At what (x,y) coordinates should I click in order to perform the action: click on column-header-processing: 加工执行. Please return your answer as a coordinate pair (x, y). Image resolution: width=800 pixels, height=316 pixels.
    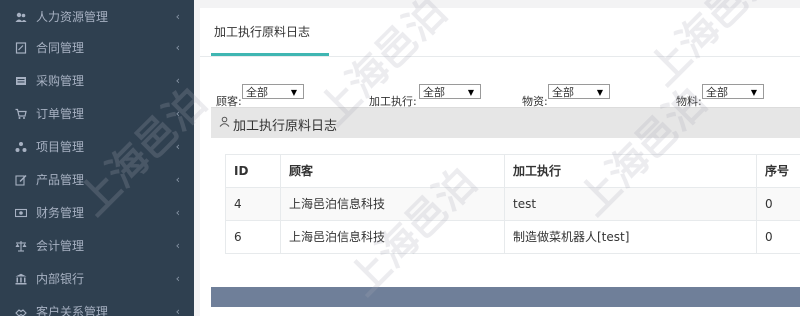
    Looking at the image, I should click on (630, 170).